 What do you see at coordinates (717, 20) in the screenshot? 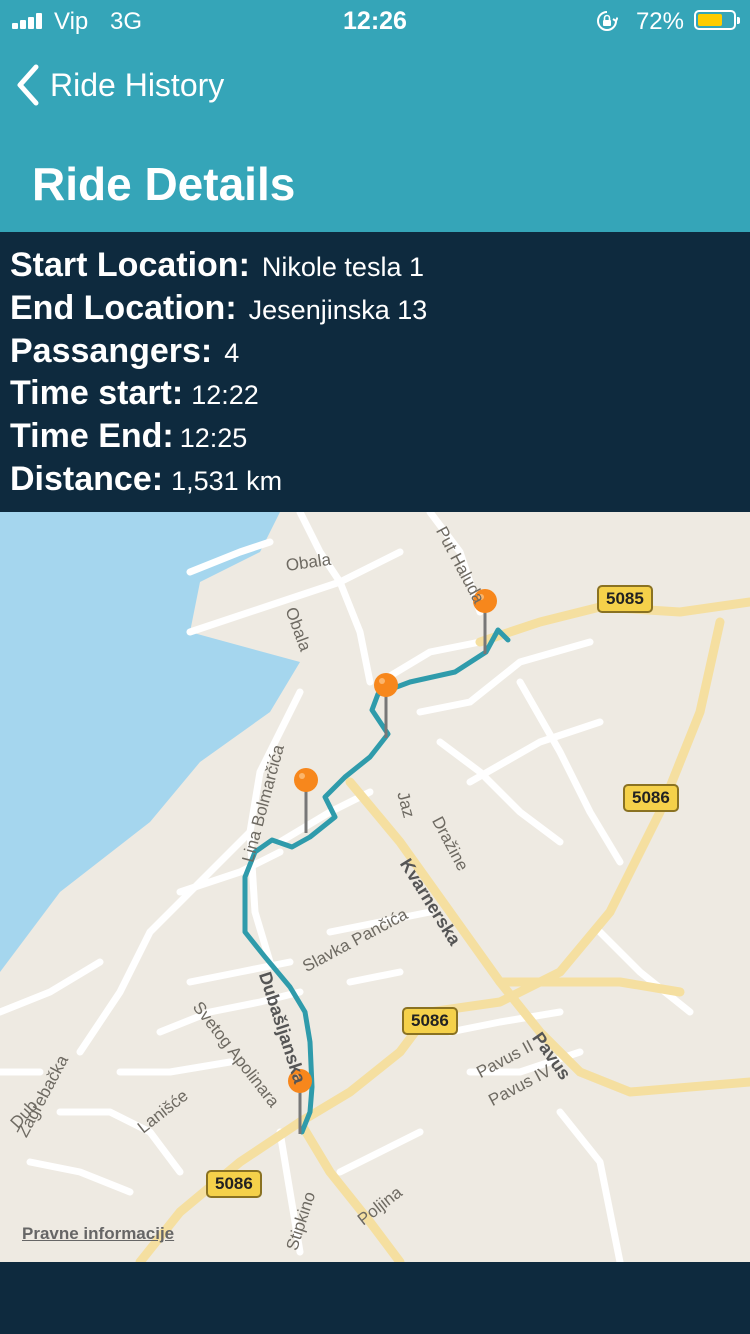
I see `battery-icon` at bounding box center [717, 20].